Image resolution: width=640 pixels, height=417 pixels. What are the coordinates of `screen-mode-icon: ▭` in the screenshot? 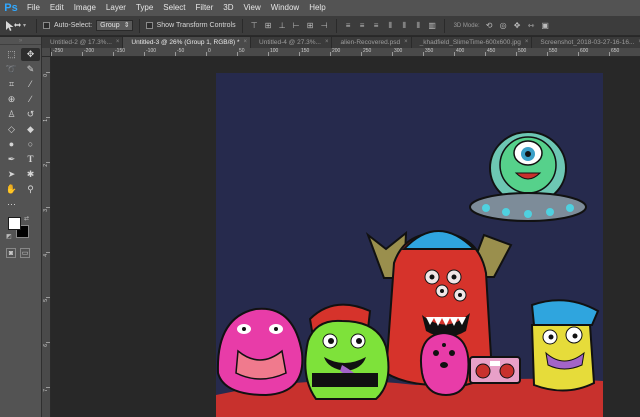 It's located at (25, 253).